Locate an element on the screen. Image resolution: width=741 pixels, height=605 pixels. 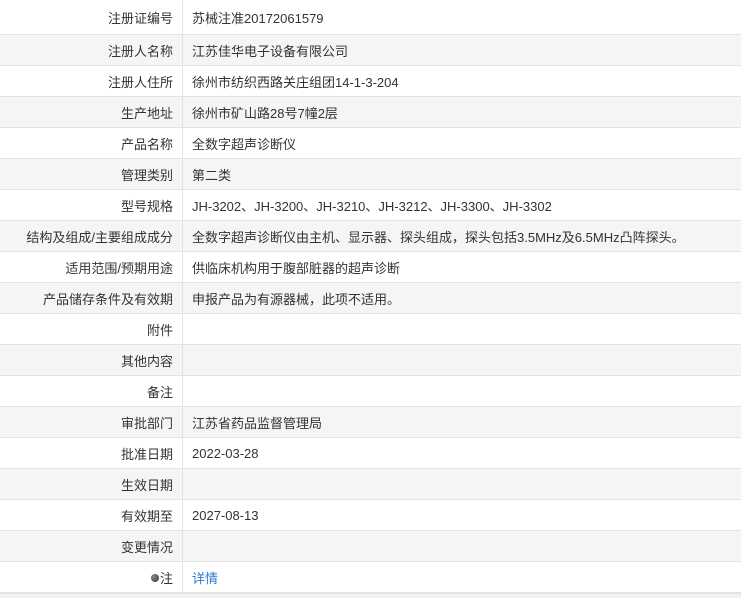
row-product-name: 产品名称 全数字超声诊断仪 is located at coordinates (370, 143).